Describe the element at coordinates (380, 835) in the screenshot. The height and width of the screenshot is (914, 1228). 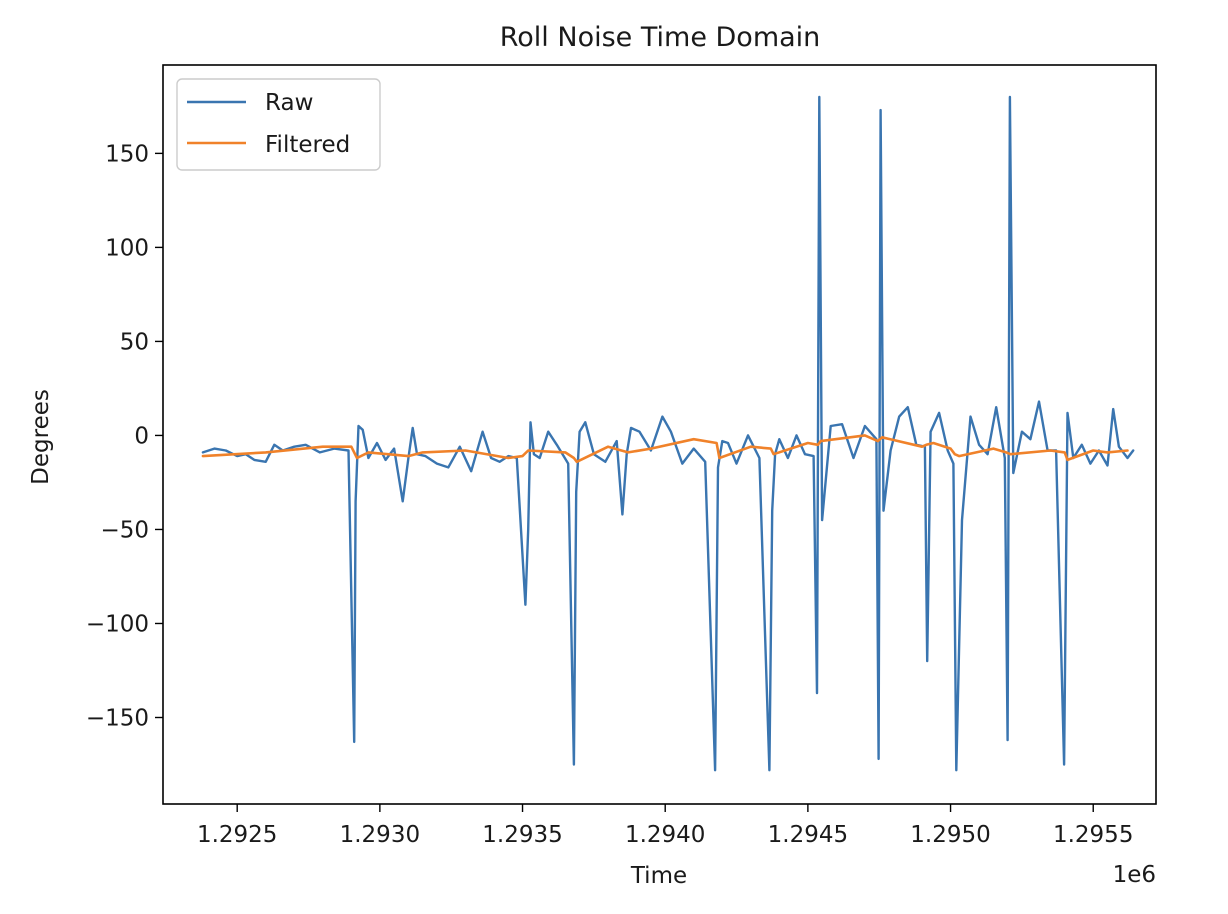
I see `x-tick-label: 1.2930` at that location.